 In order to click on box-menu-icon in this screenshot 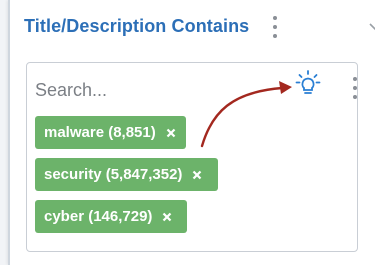, I will do `click(355, 88)`.